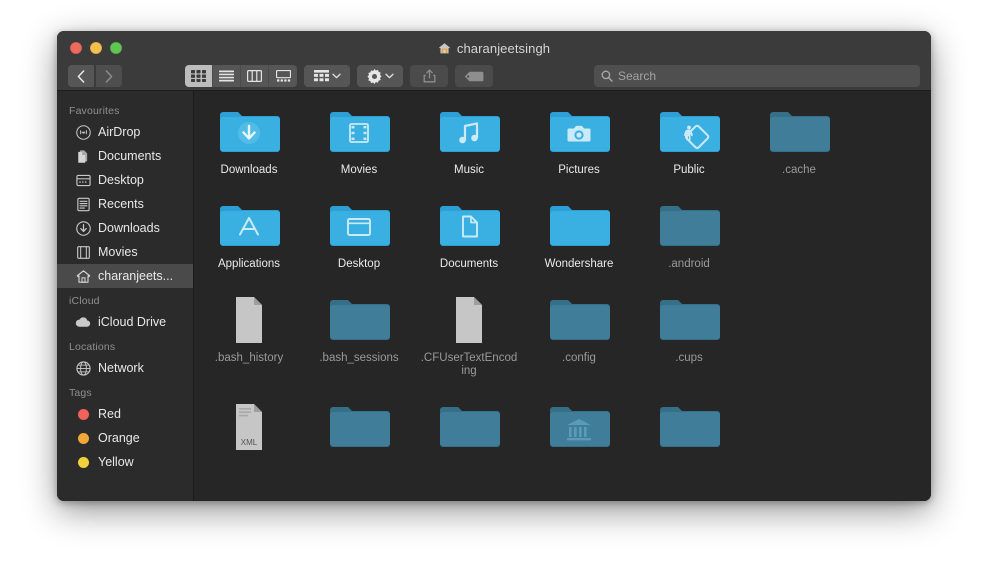 Image resolution: width=986 pixels, height=576 pixels. I want to click on file-label: Movies, so click(359, 170).